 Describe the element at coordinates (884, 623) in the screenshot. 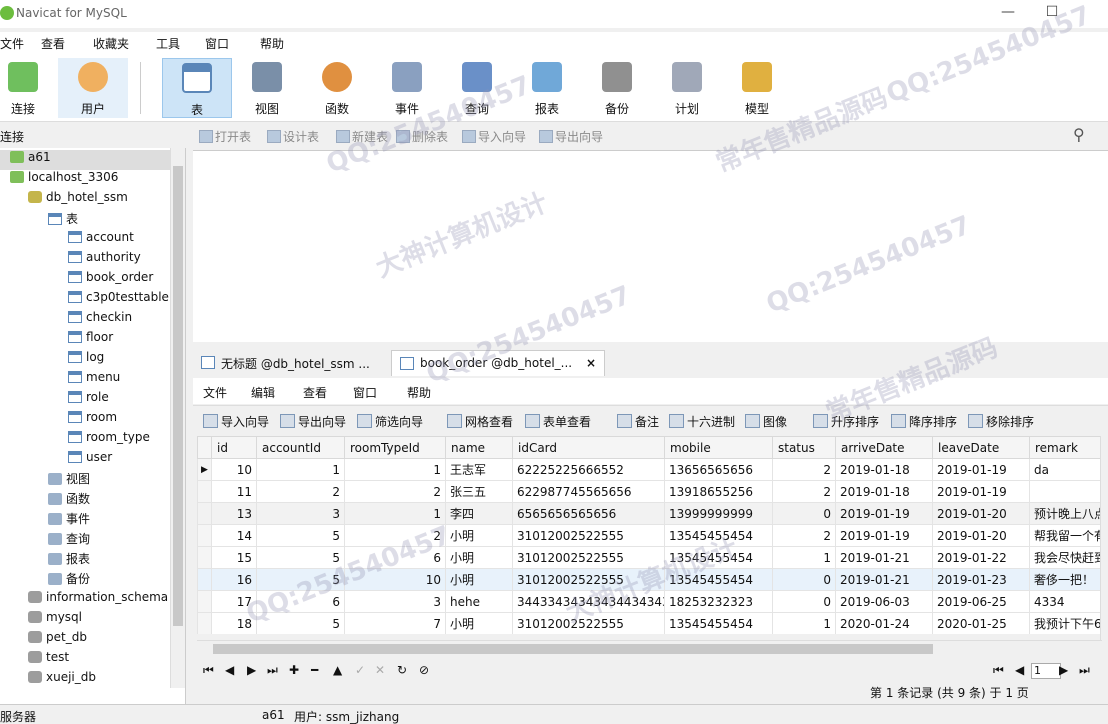

I see `table-cell-arrivedate: 2020-01-24` at that location.